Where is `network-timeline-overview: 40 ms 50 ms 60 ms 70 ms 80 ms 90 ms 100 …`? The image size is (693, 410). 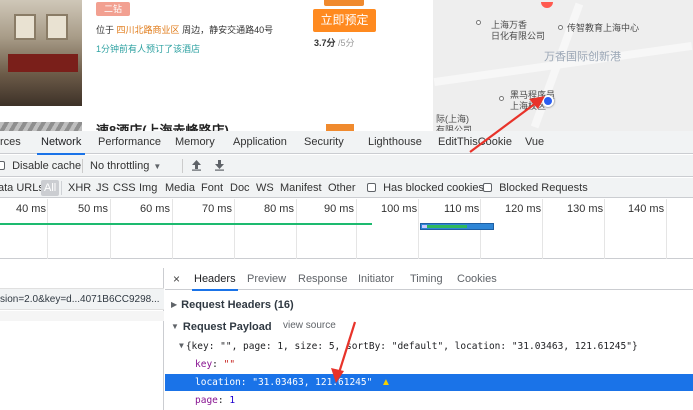 network-timeline-overview: 40 ms 50 ms 60 ms 70 ms 80 ms 90 ms 100 … is located at coordinates (346, 229).